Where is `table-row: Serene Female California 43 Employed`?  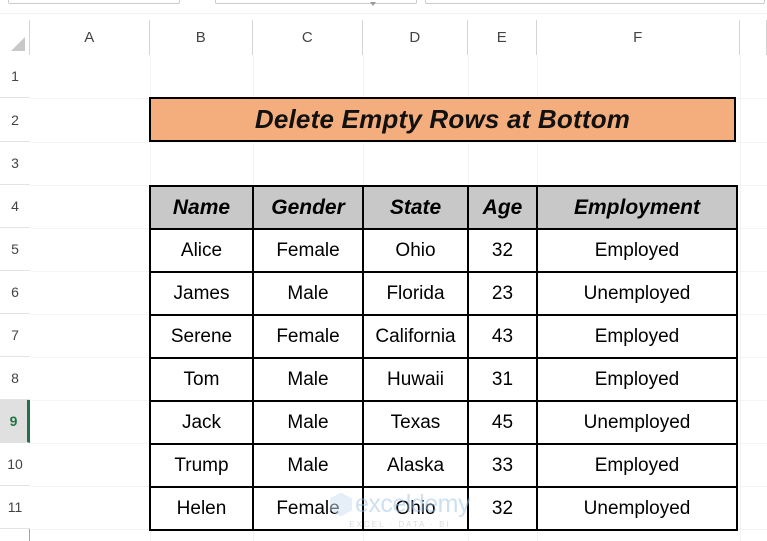 table-row: Serene Female California 43 Employed is located at coordinates (443, 336).